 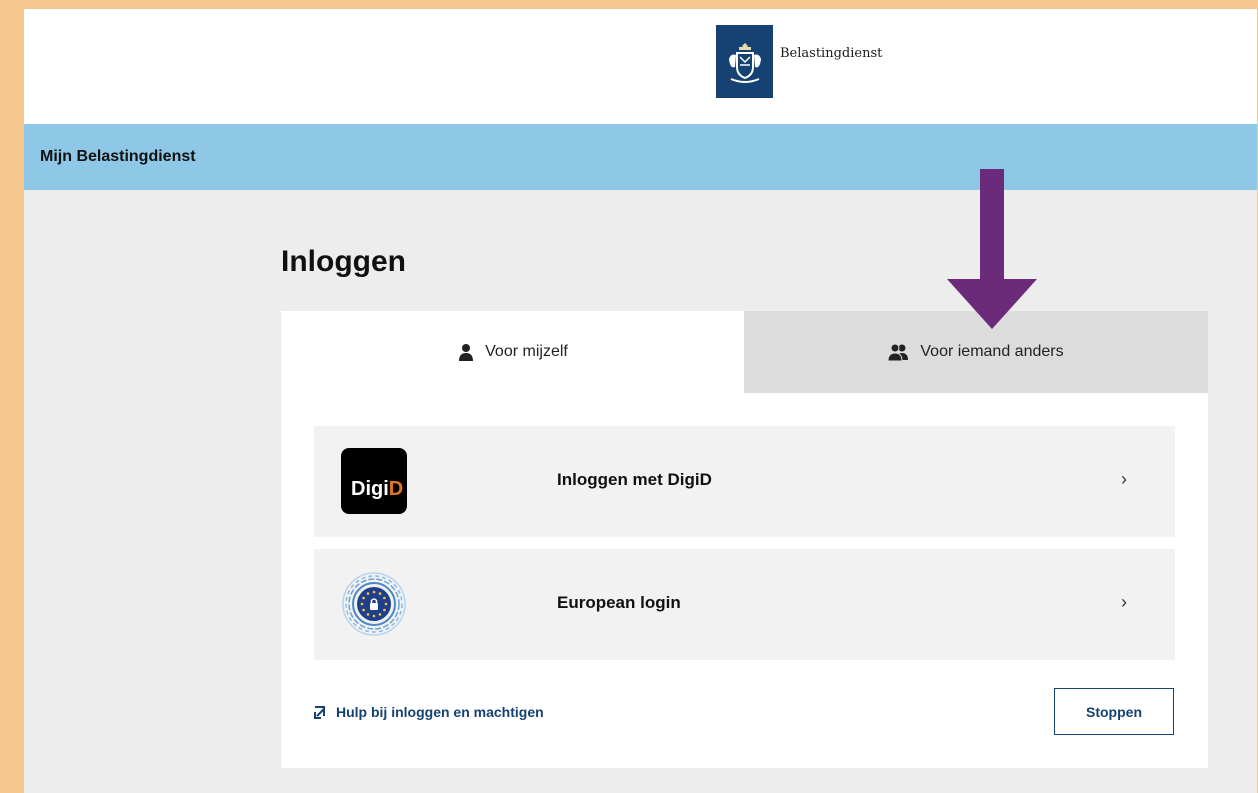 I want to click on tab-label: Voor iemand anders, so click(x=992, y=351).